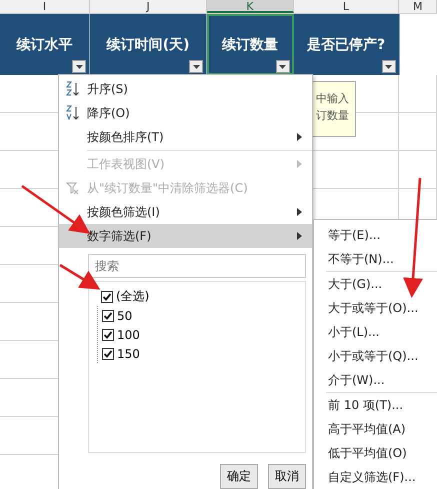  What do you see at coordinates (250, 6) in the screenshot?
I see `column-letter: K` at bounding box center [250, 6].